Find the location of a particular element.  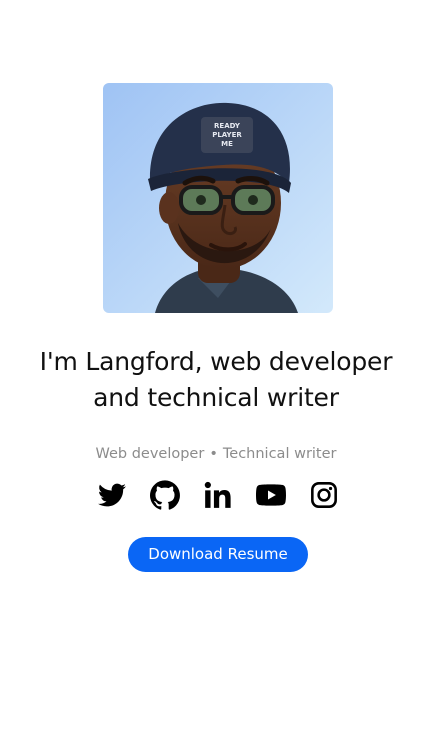

github-icon is located at coordinates (165, 495).